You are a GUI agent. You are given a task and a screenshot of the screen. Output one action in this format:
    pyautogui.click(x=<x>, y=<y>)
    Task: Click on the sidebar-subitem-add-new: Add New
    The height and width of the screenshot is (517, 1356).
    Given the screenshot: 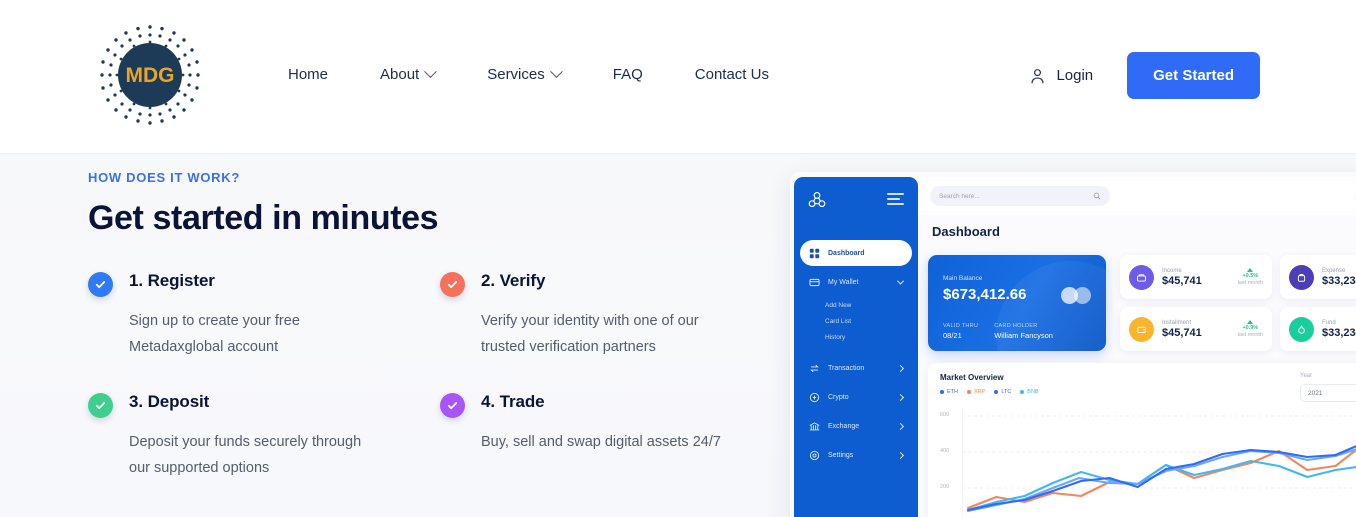 What is the action you would take?
    pyautogui.click(x=856, y=306)
    